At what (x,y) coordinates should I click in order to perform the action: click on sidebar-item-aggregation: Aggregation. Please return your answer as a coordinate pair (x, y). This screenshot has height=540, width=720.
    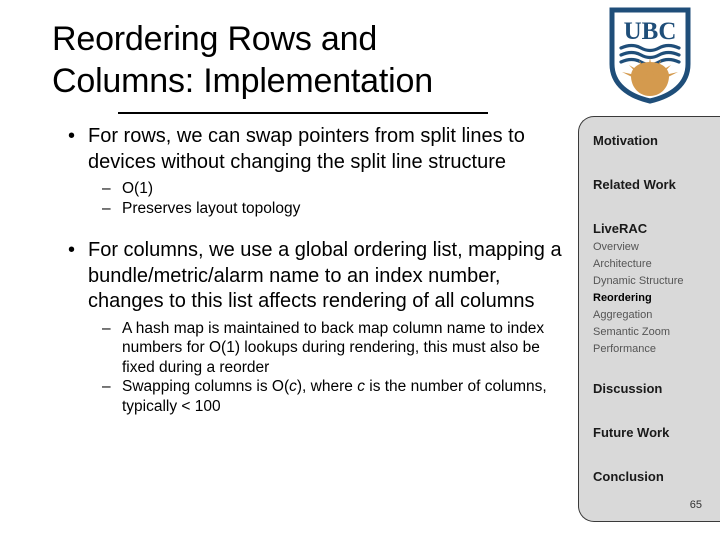
    Looking at the image, I should click on (622, 315).